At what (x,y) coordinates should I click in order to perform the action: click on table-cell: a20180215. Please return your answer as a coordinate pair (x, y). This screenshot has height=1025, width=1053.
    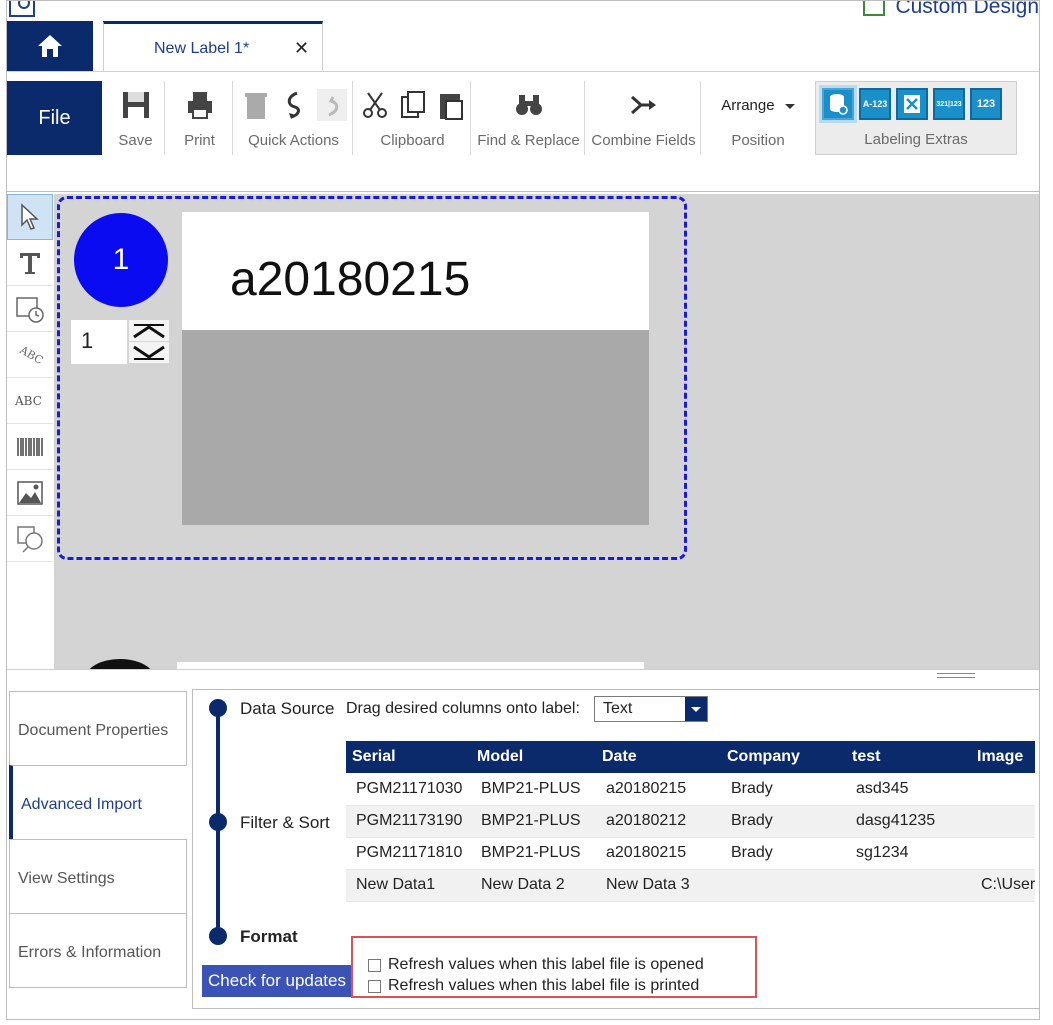
    Looking at the image, I should click on (658, 853).